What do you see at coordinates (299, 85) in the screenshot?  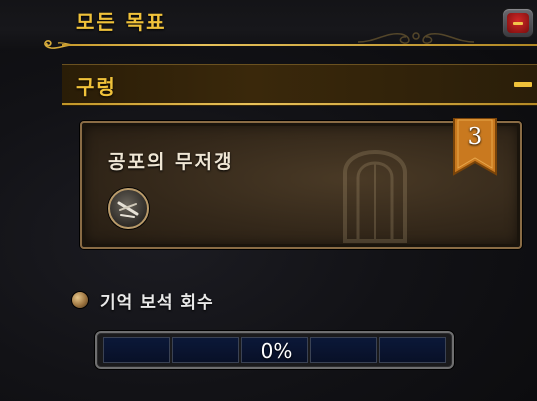 I see `section-header: 구렁` at bounding box center [299, 85].